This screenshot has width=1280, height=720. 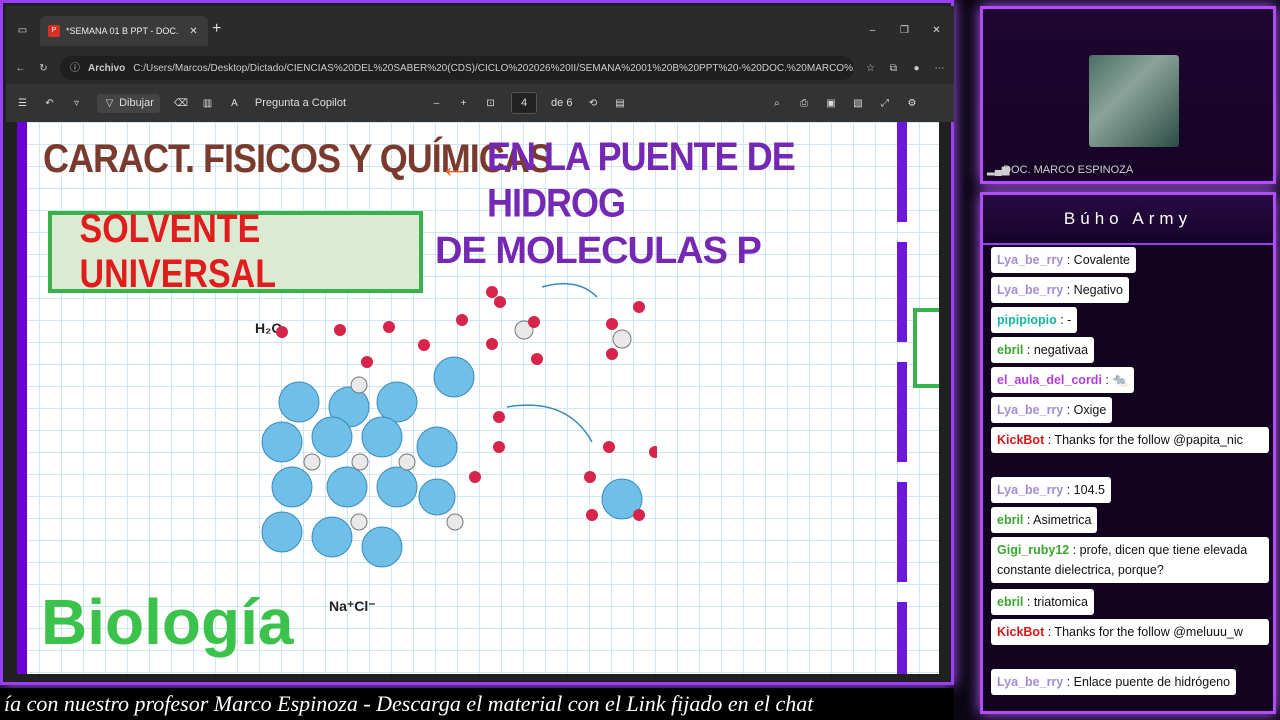 I want to click on draw-button: ▽ Dibujar, so click(x=128, y=103).